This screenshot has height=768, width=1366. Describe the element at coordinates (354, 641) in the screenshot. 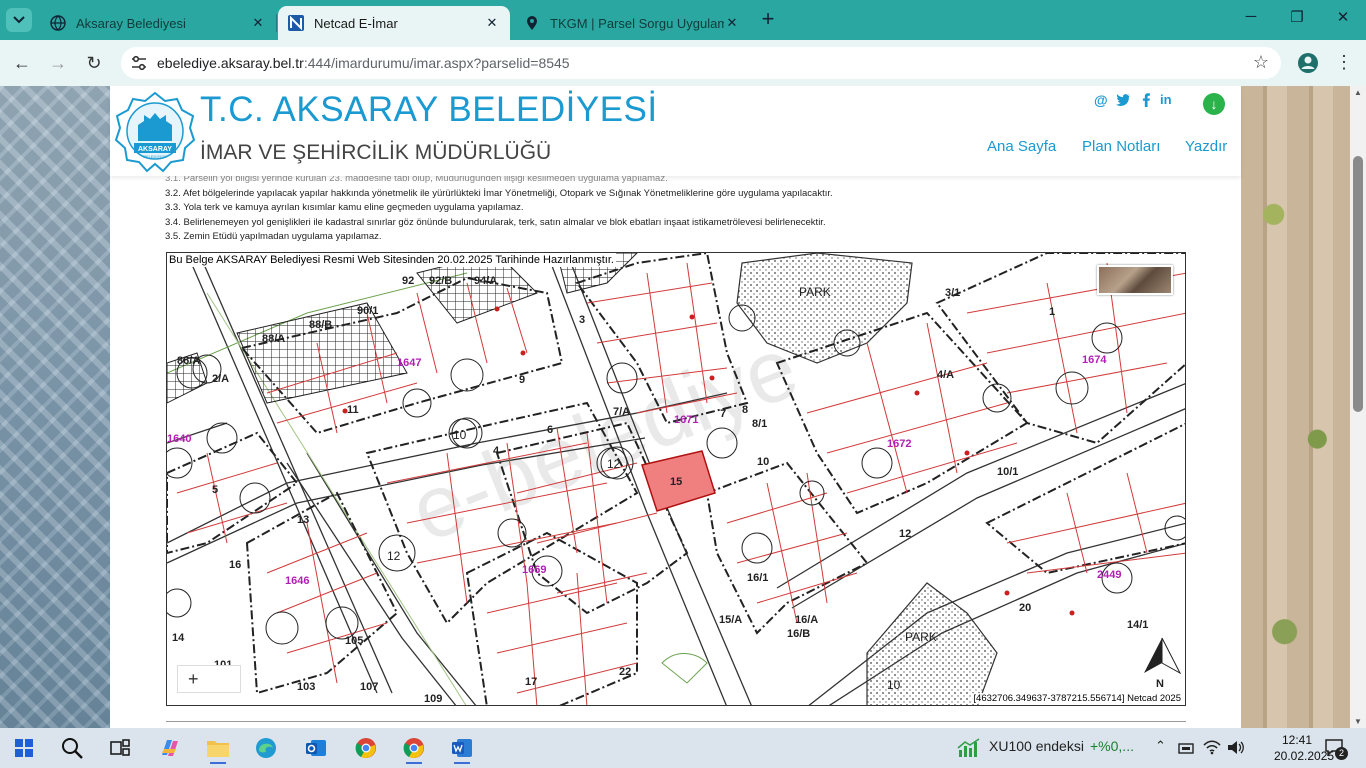

I see `parcel-number: 105` at that location.